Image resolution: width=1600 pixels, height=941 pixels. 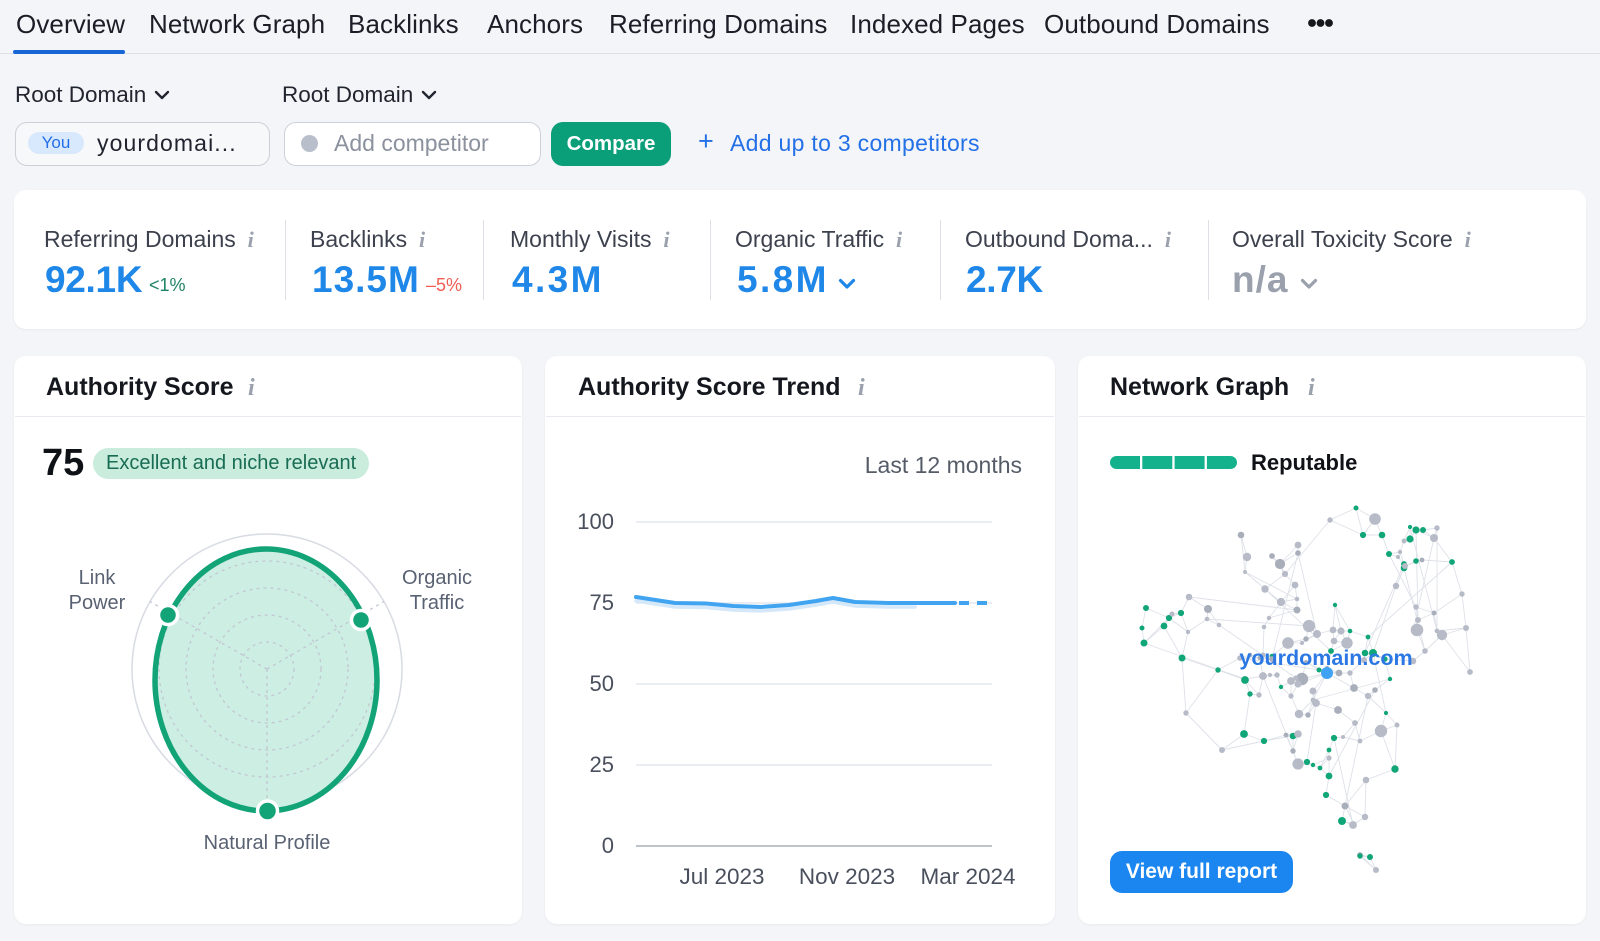 I want to click on svg-text: 50, so click(x=602, y=683).